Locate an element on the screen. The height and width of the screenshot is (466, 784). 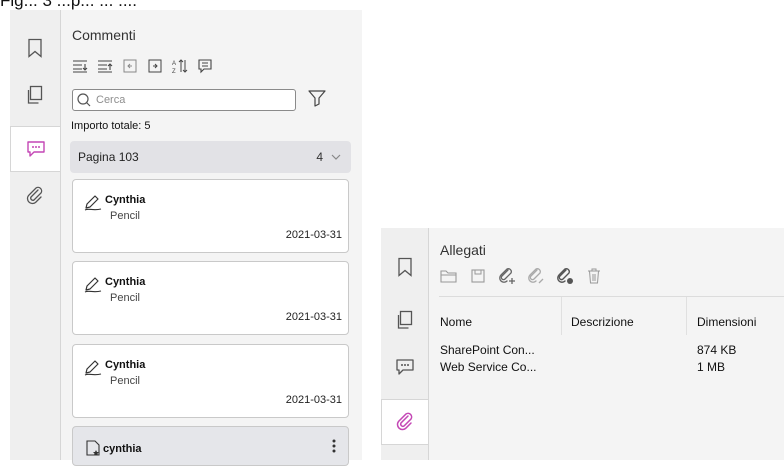
collapse-all-icon is located at coordinates (105, 66).